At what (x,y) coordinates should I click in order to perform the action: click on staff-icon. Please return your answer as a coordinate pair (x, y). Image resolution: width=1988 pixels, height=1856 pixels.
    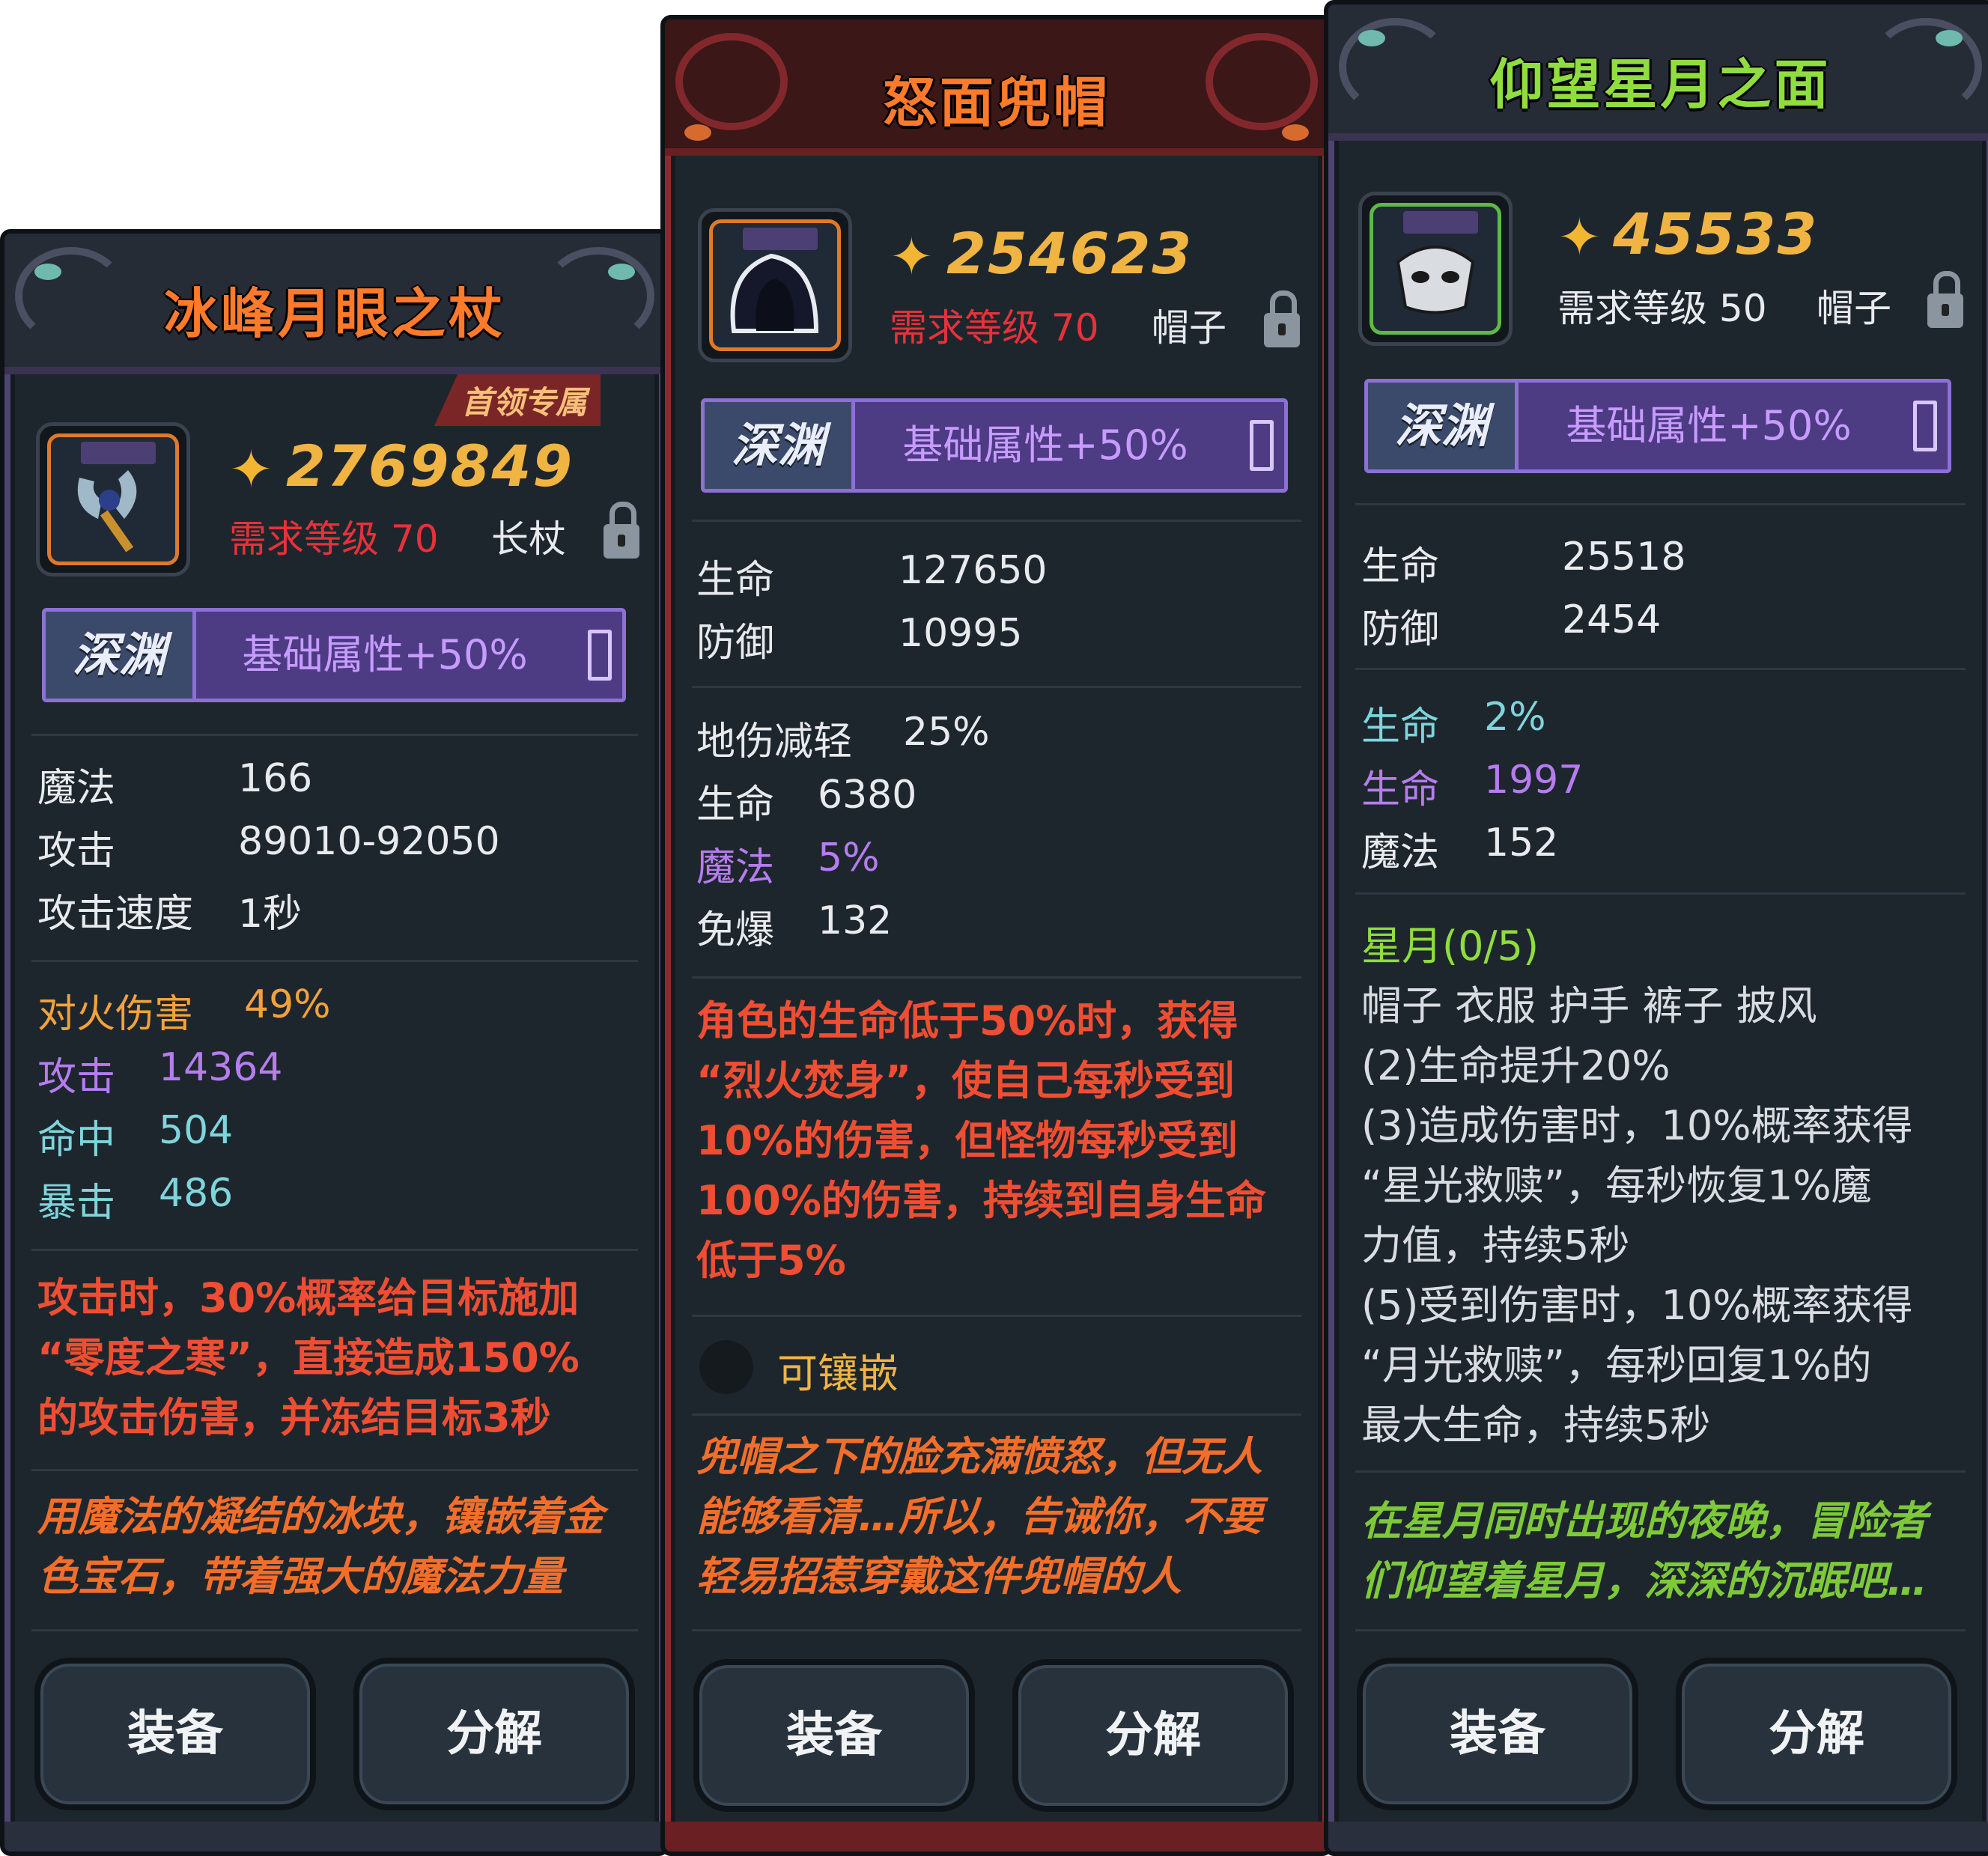
    Looking at the image, I should click on (113, 499).